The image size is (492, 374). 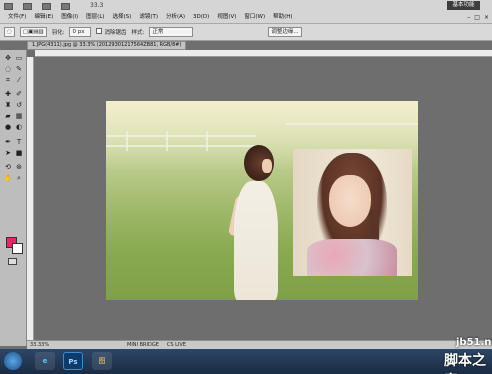 What do you see at coordinates (19, 116) in the screenshot?
I see `gradient-tool-icon: ▦` at bounding box center [19, 116].